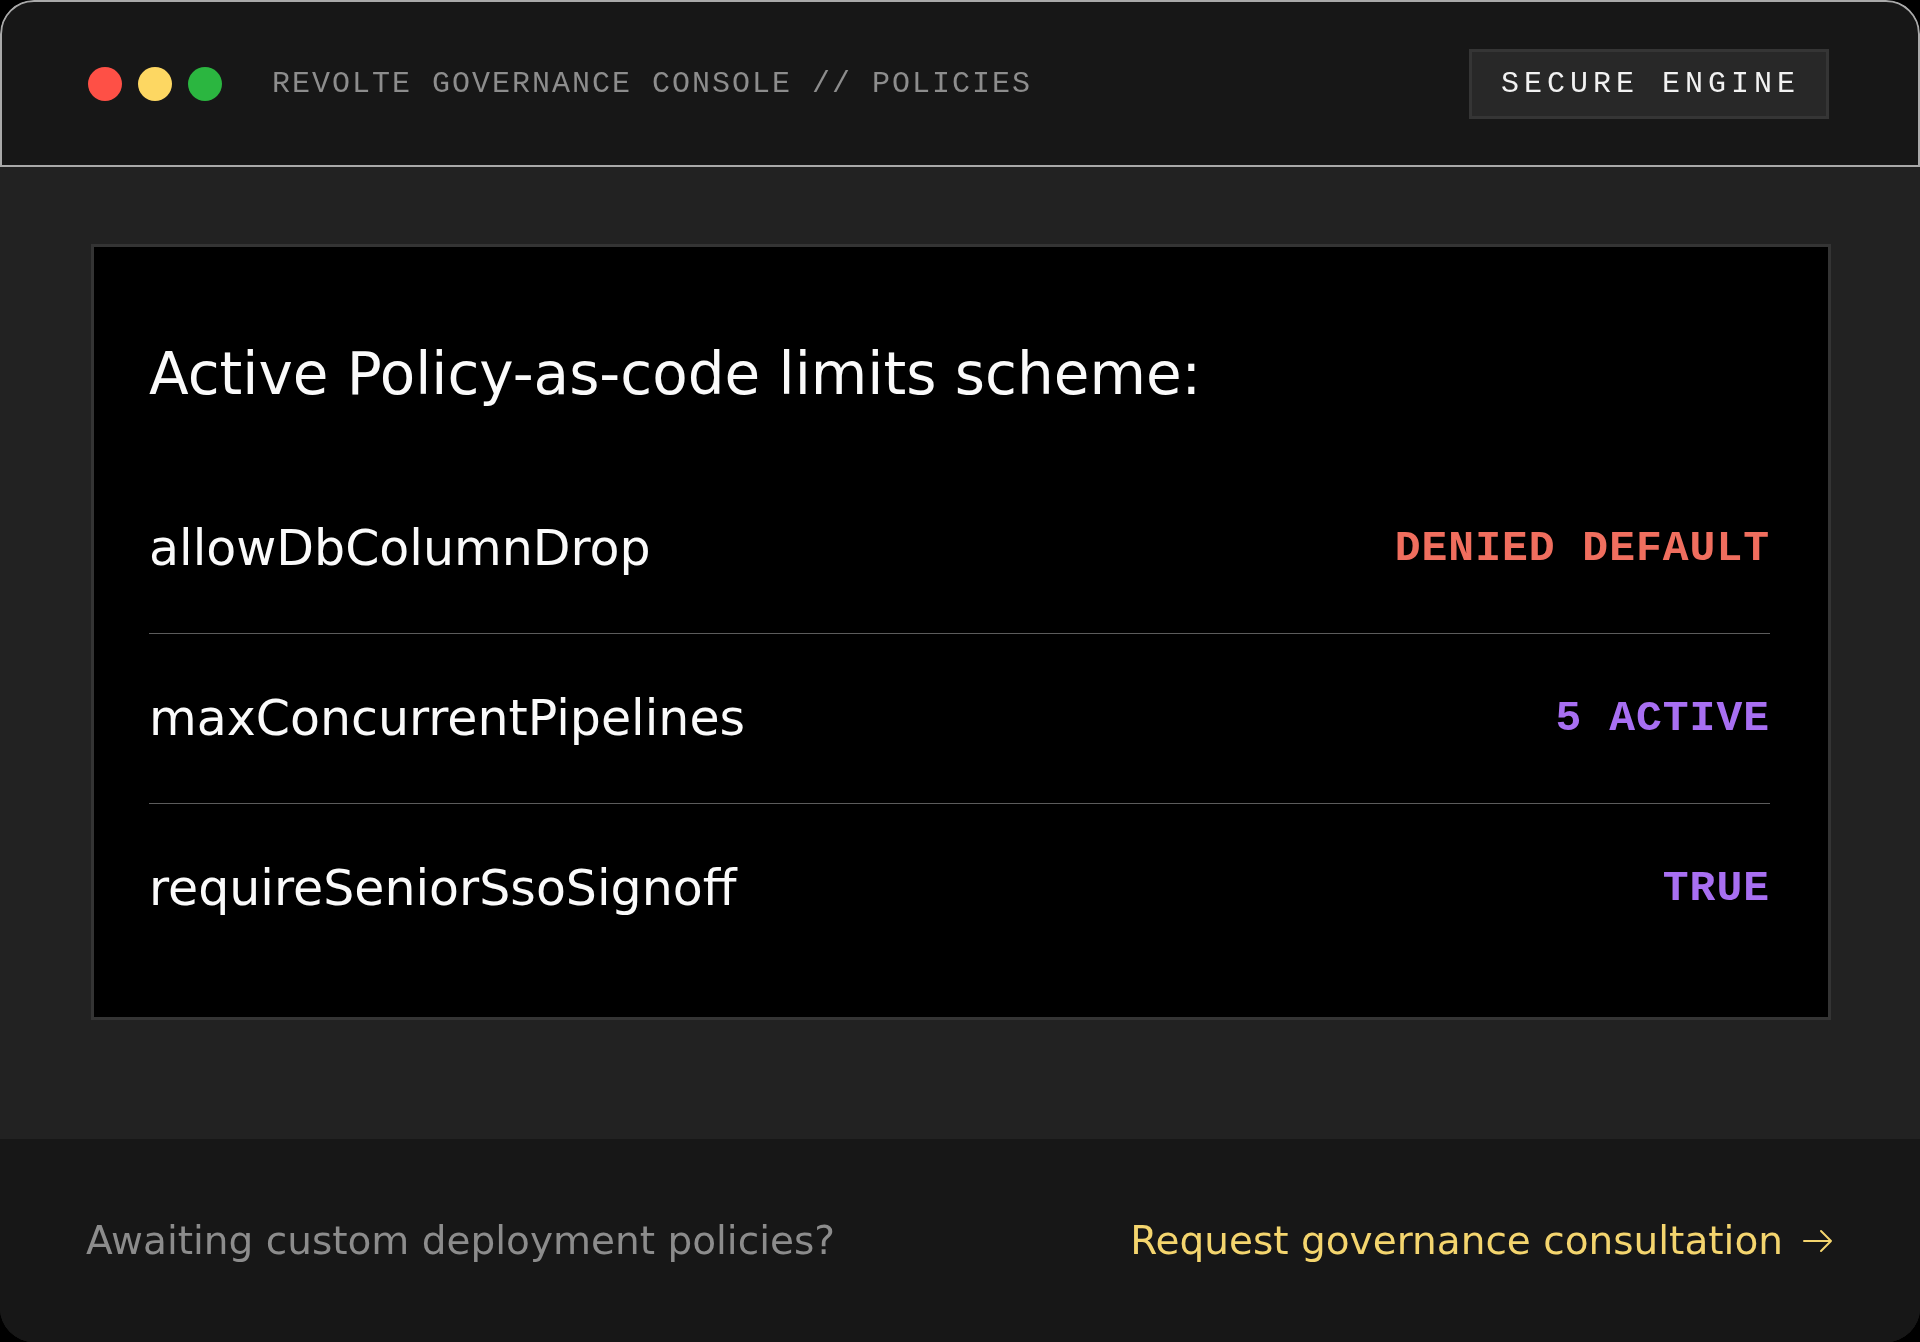  I want to click on consultation-link: Request governance consultation, so click(1481, 1240).